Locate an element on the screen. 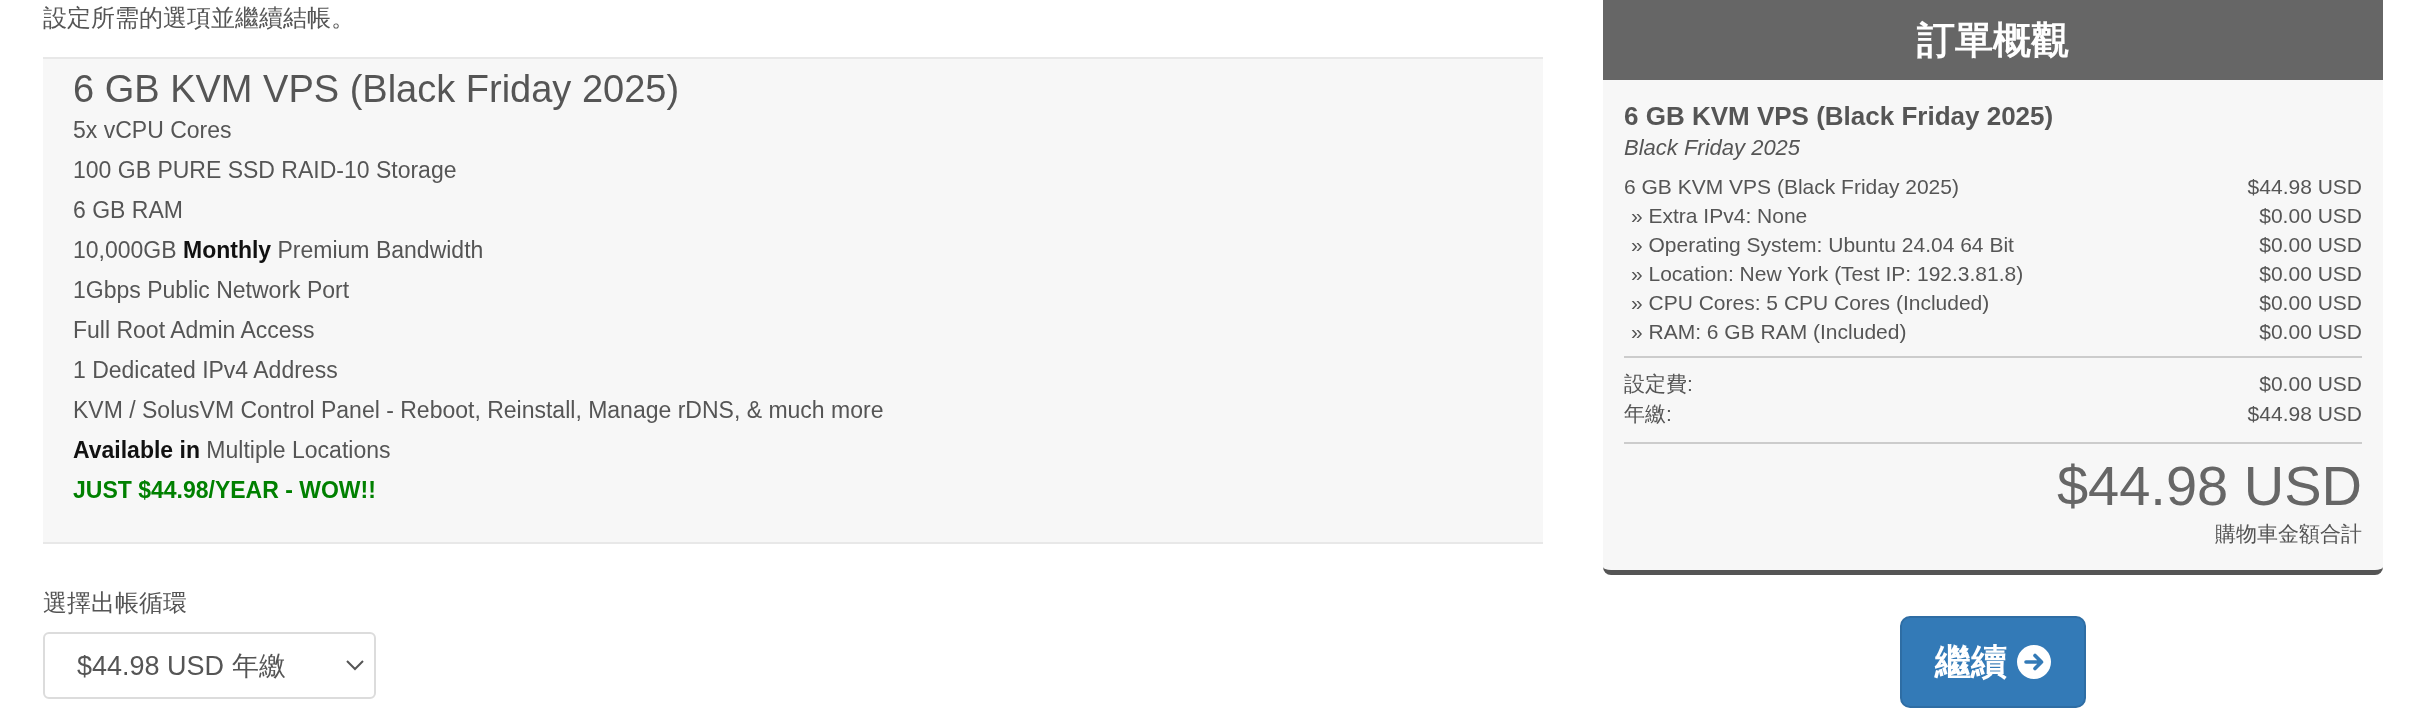  feature-text: 1 Dedicated IPv4 Address is located at coordinates (206, 370).